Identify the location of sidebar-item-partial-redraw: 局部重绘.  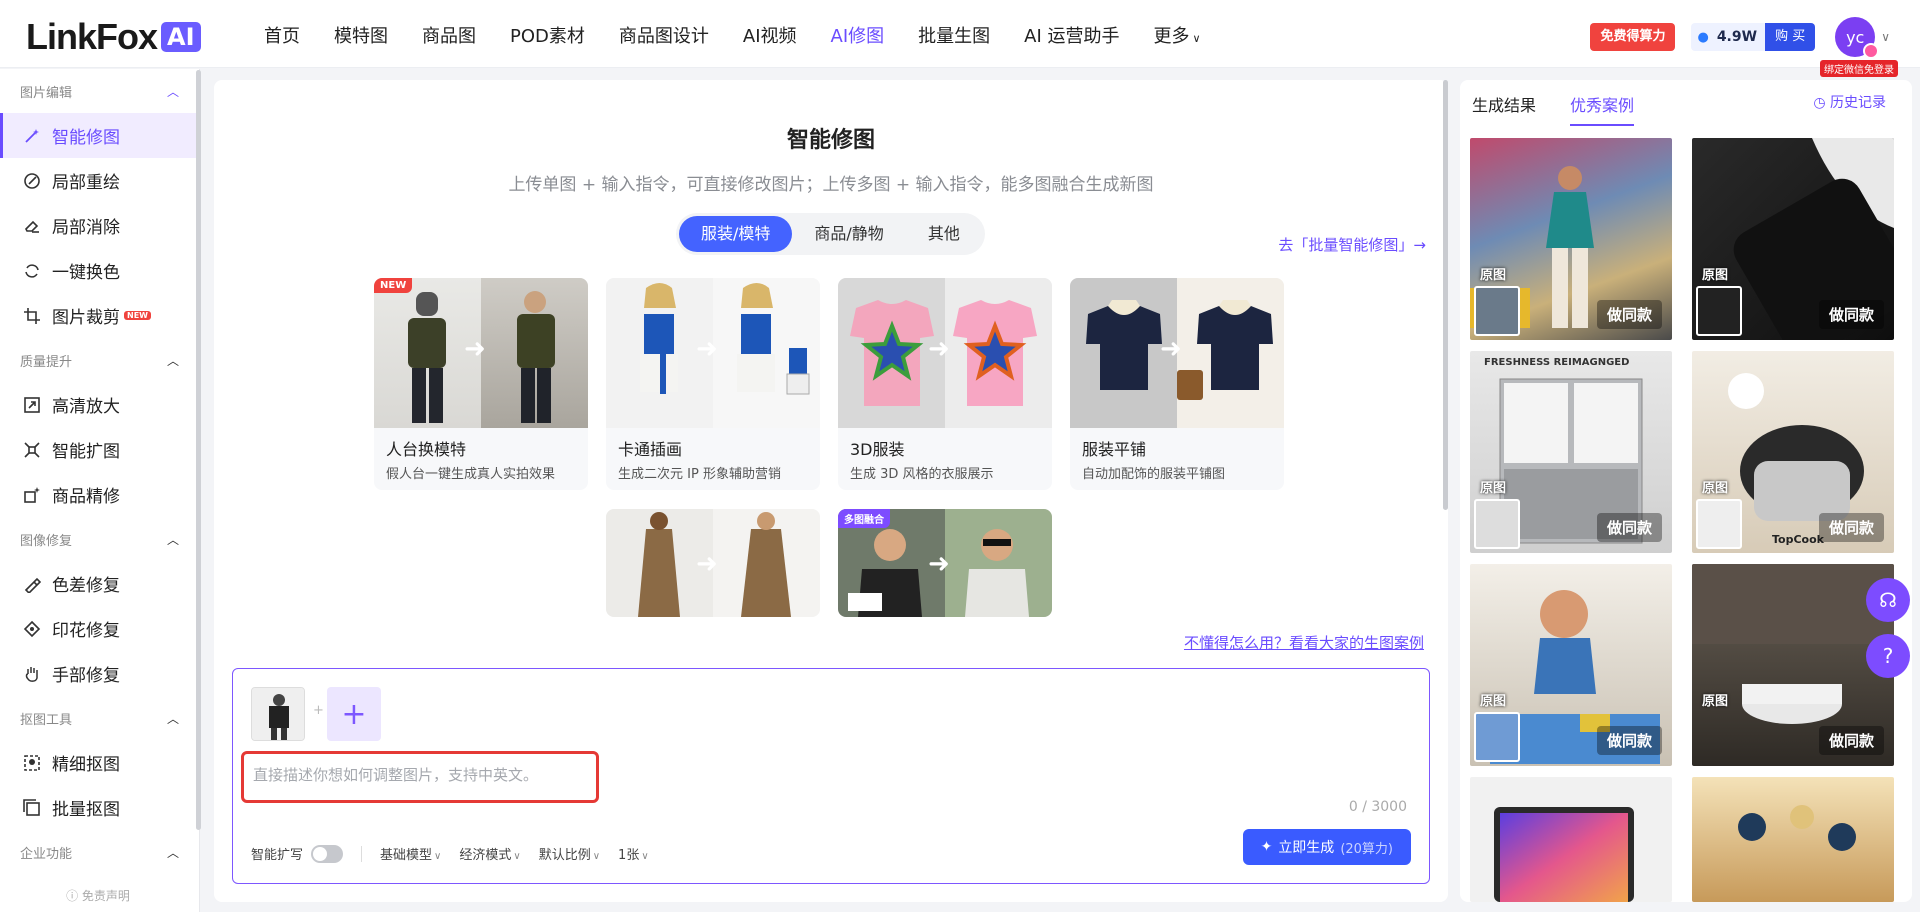
(99, 180).